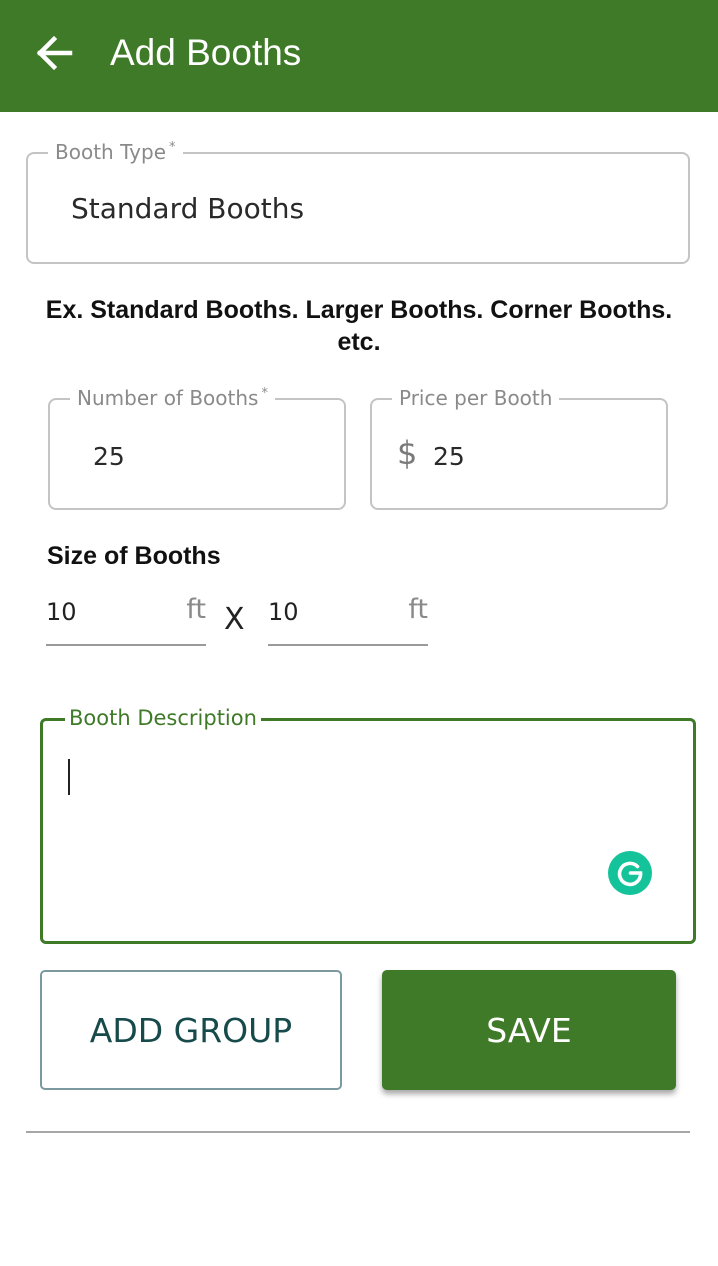 The image size is (718, 1266). I want to click on divider, so click(358, 1132).